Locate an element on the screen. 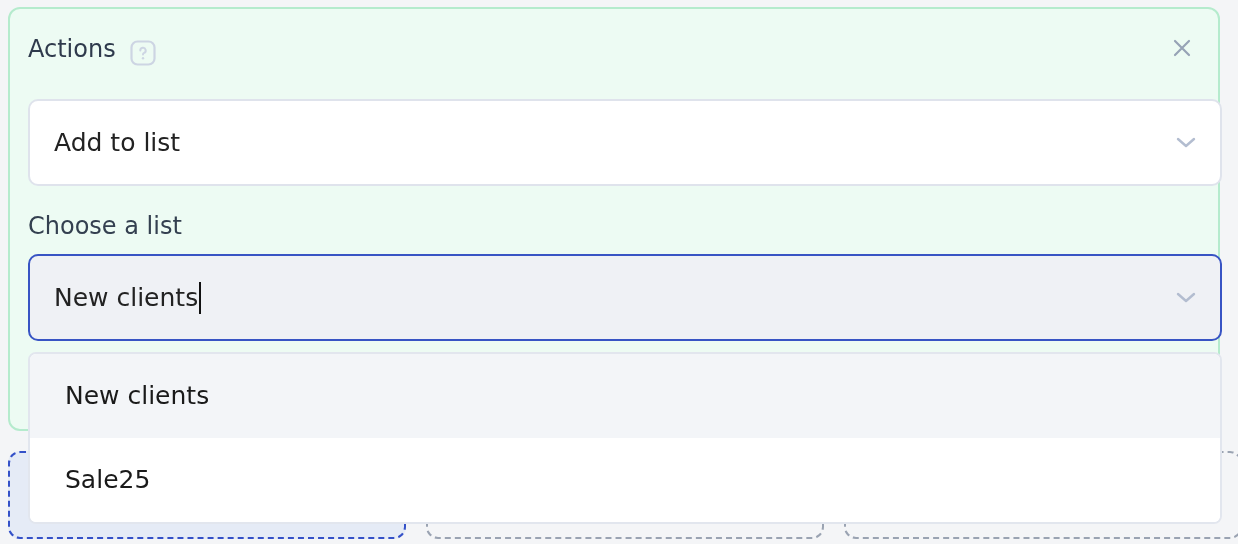 The height and width of the screenshot is (544, 1238). field-label: Choose a list is located at coordinates (105, 226).